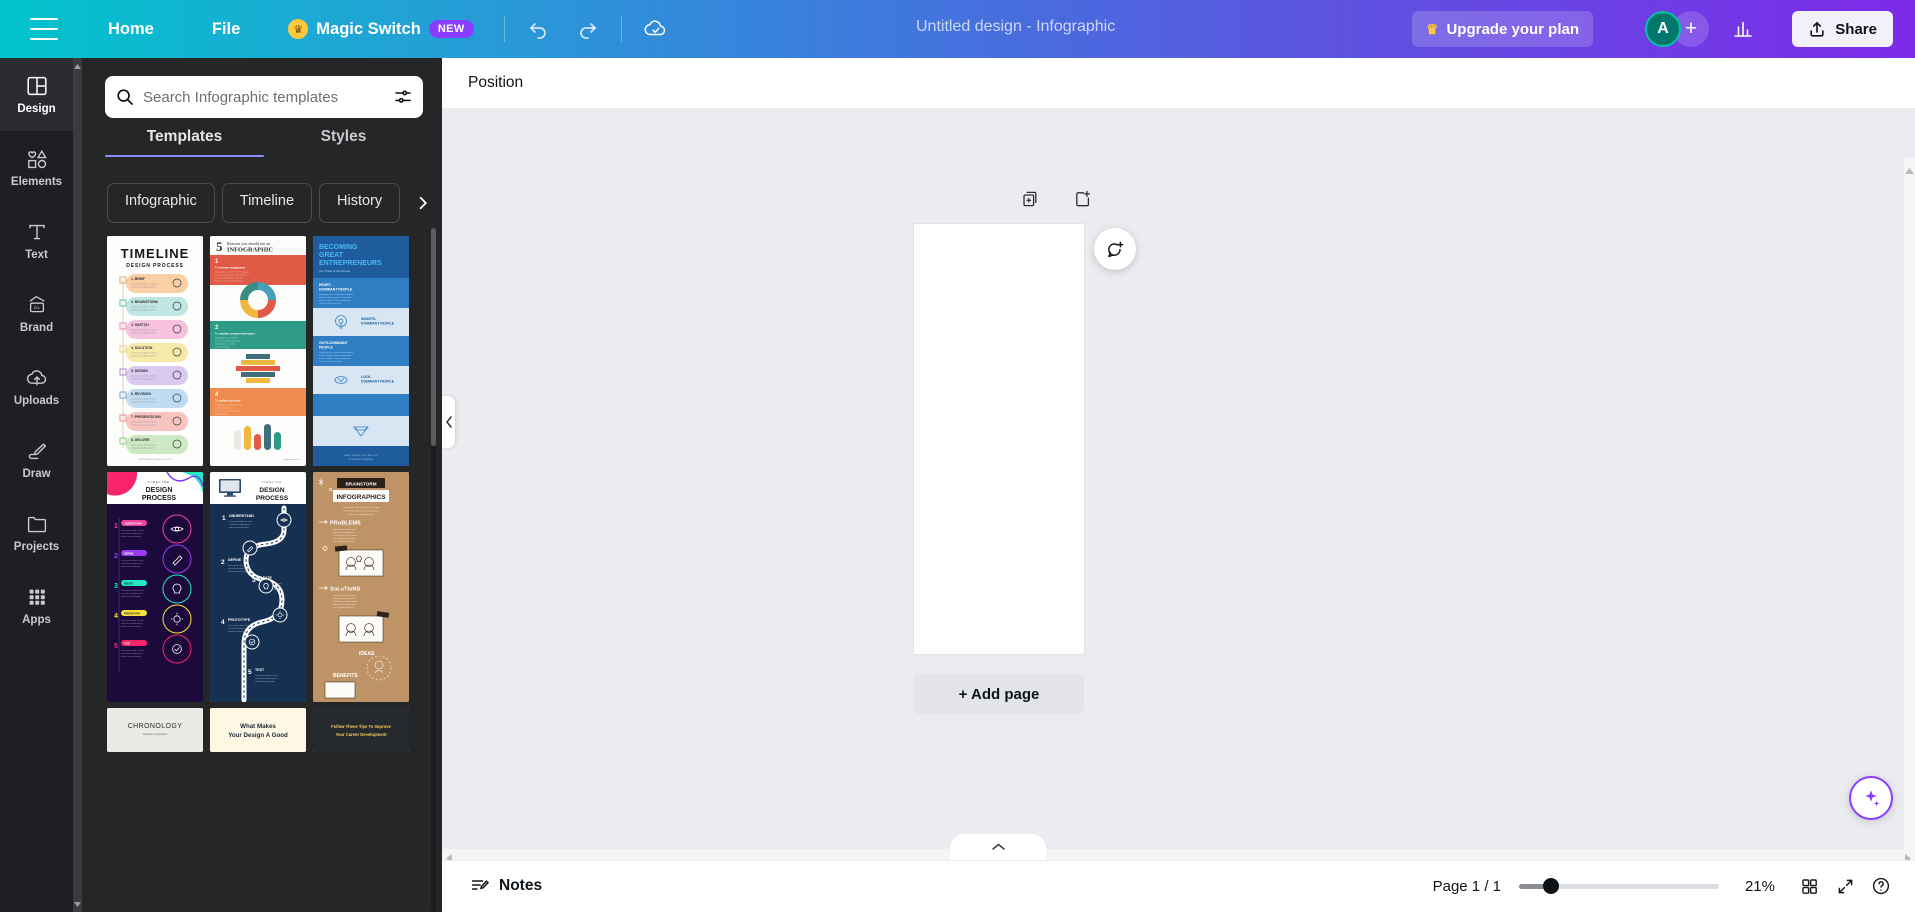  What do you see at coordinates (1432, 28) in the screenshot?
I see `crown-icon: ♛` at bounding box center [1432, 28].